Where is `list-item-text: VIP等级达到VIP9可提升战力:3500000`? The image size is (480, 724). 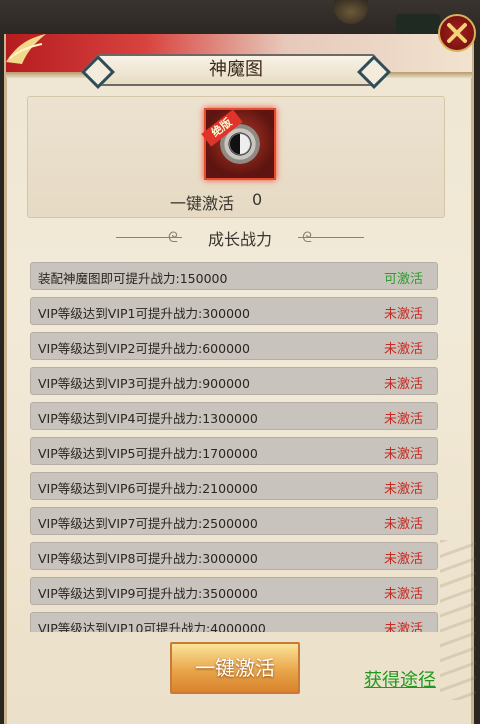 list-item-text: VIP等级达到VIP9可提升战力:3500000 is located at coordinates (148, 593).